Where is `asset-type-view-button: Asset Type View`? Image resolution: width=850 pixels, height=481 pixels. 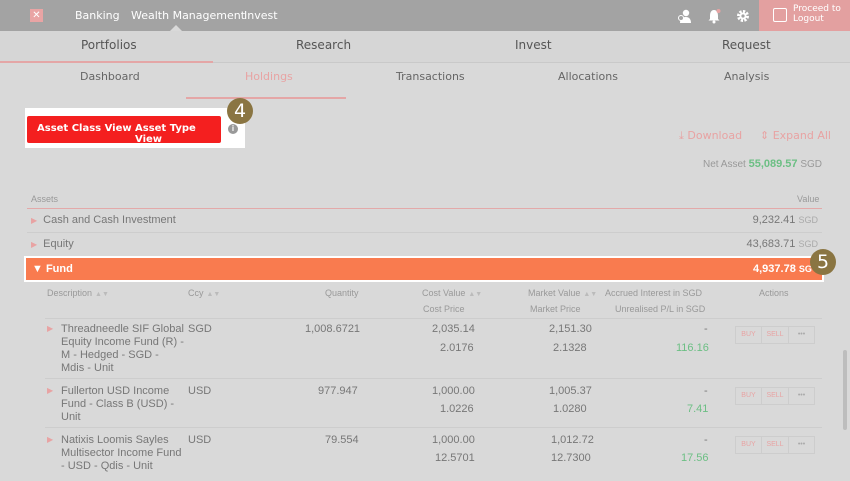 asset-type-view-button: Asset Type View is located at coordinates (178, 134).